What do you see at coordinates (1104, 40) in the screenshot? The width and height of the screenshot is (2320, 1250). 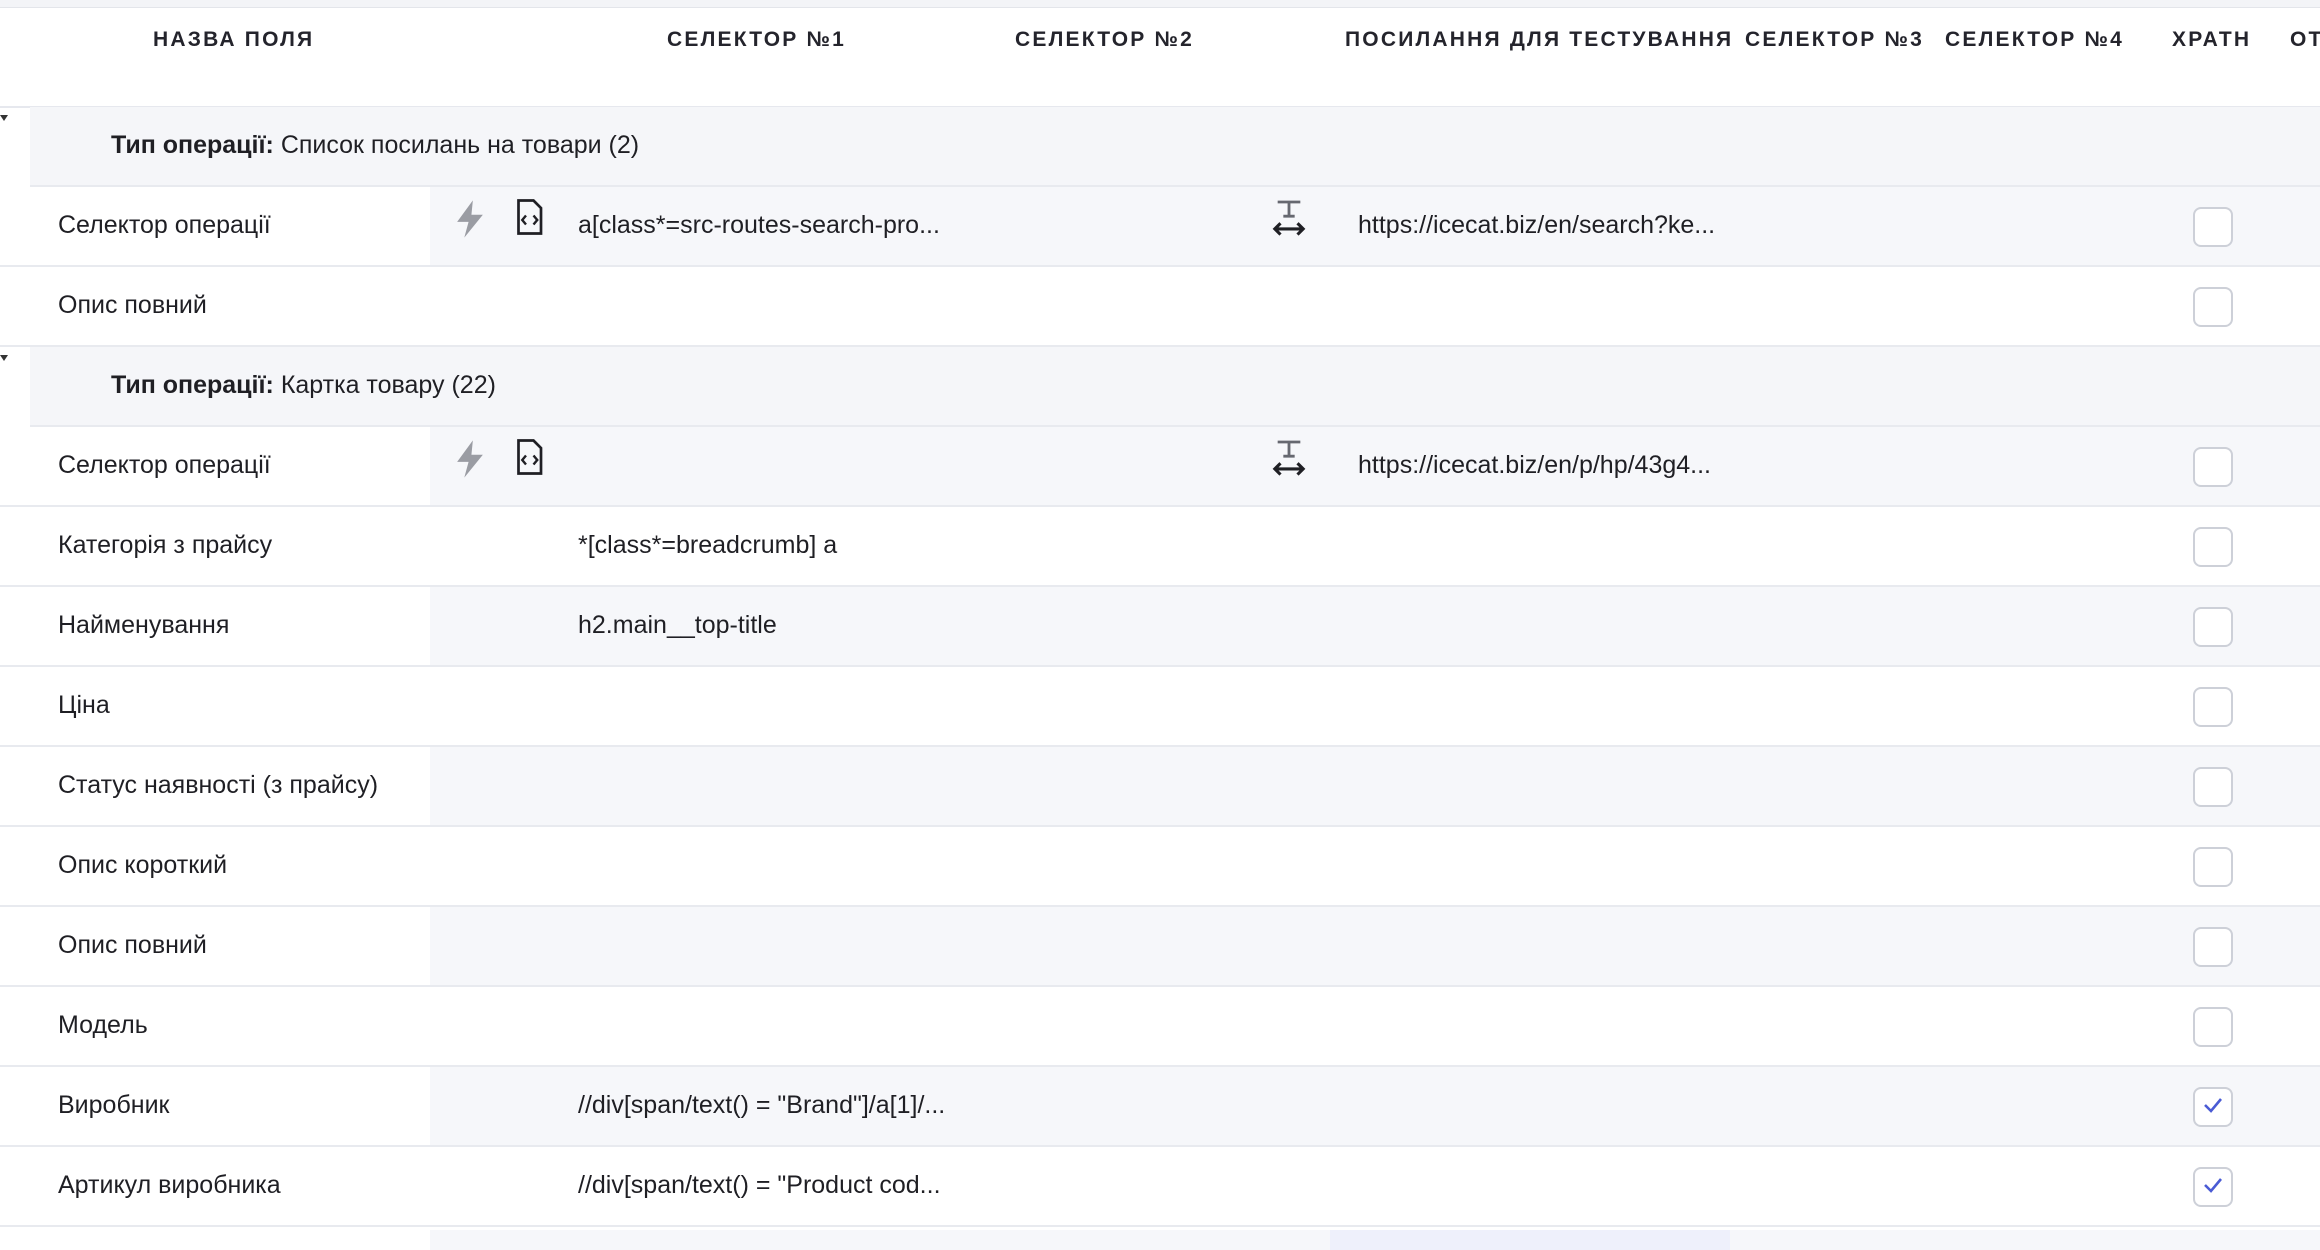 I see `header-selector-2: СЕЛЕКТОР №2` at bounding box center [1104, 40].